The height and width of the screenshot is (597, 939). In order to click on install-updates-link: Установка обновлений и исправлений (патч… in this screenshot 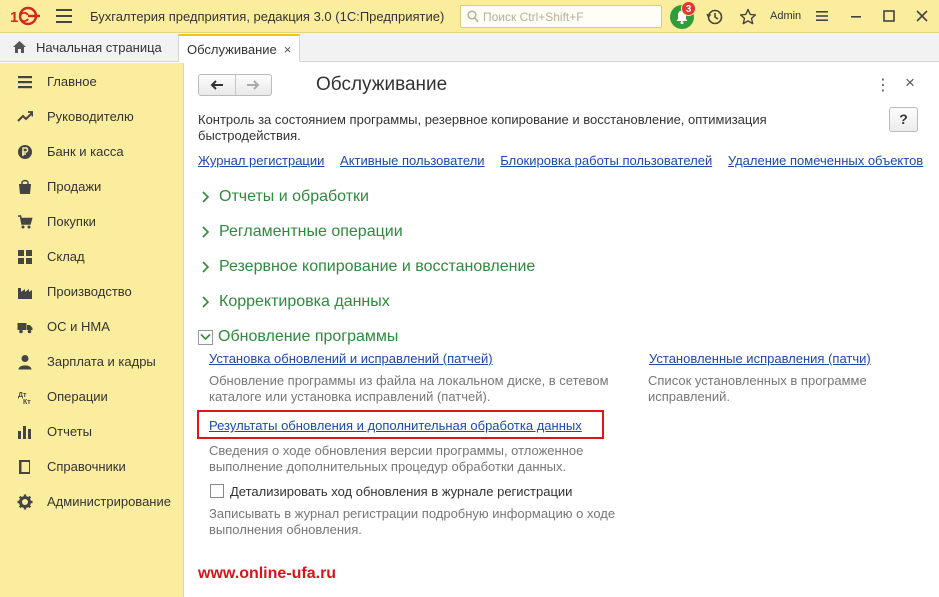, I will do `click(351, 358)`.